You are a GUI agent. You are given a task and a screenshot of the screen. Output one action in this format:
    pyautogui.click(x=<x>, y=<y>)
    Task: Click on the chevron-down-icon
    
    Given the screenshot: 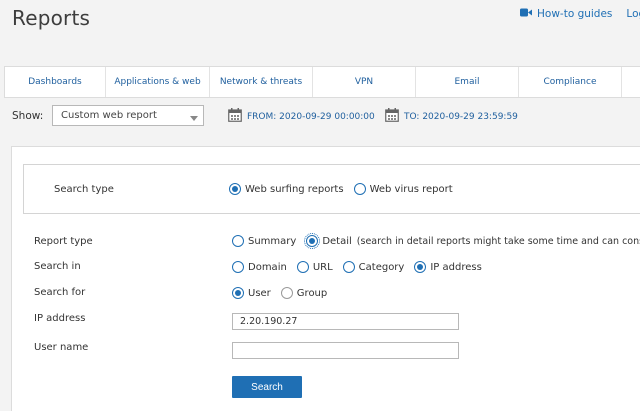 What is the action you would take?
    pyautogui.click(x=194, y=118)
    